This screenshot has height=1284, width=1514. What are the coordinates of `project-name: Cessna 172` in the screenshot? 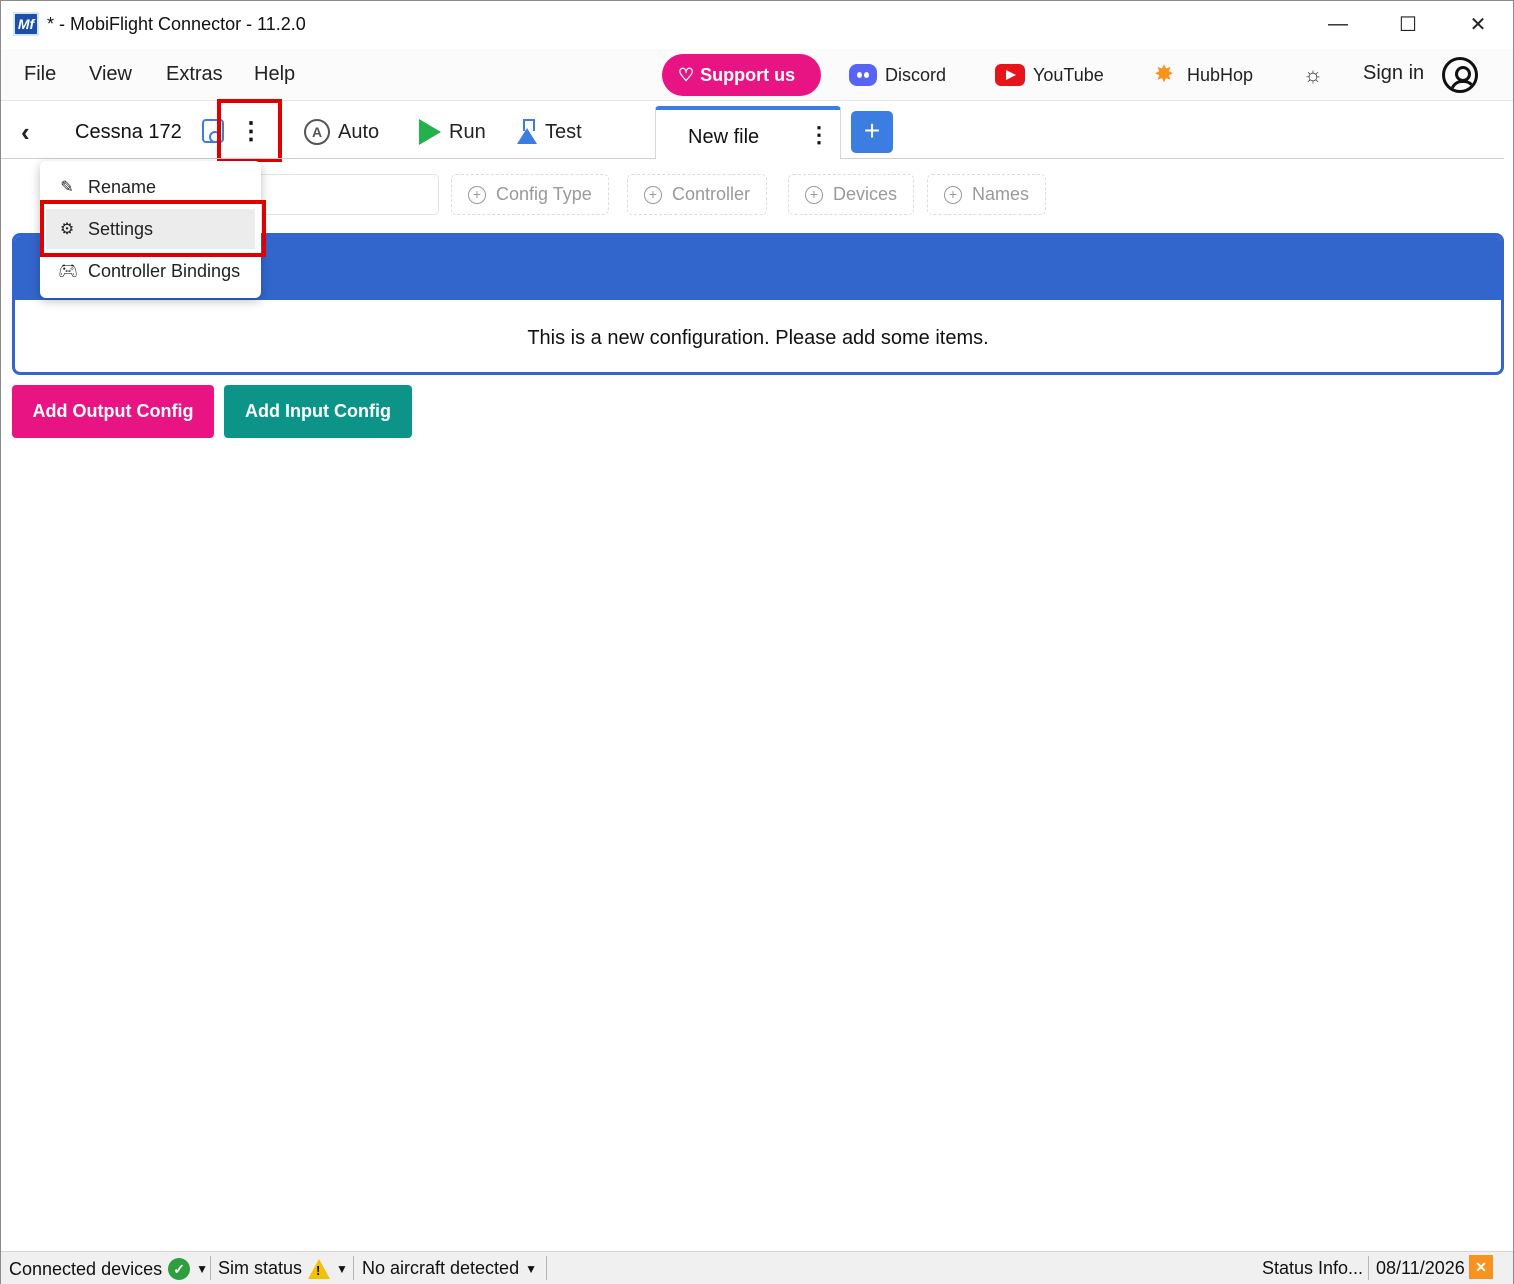 It's located at (128, 132).